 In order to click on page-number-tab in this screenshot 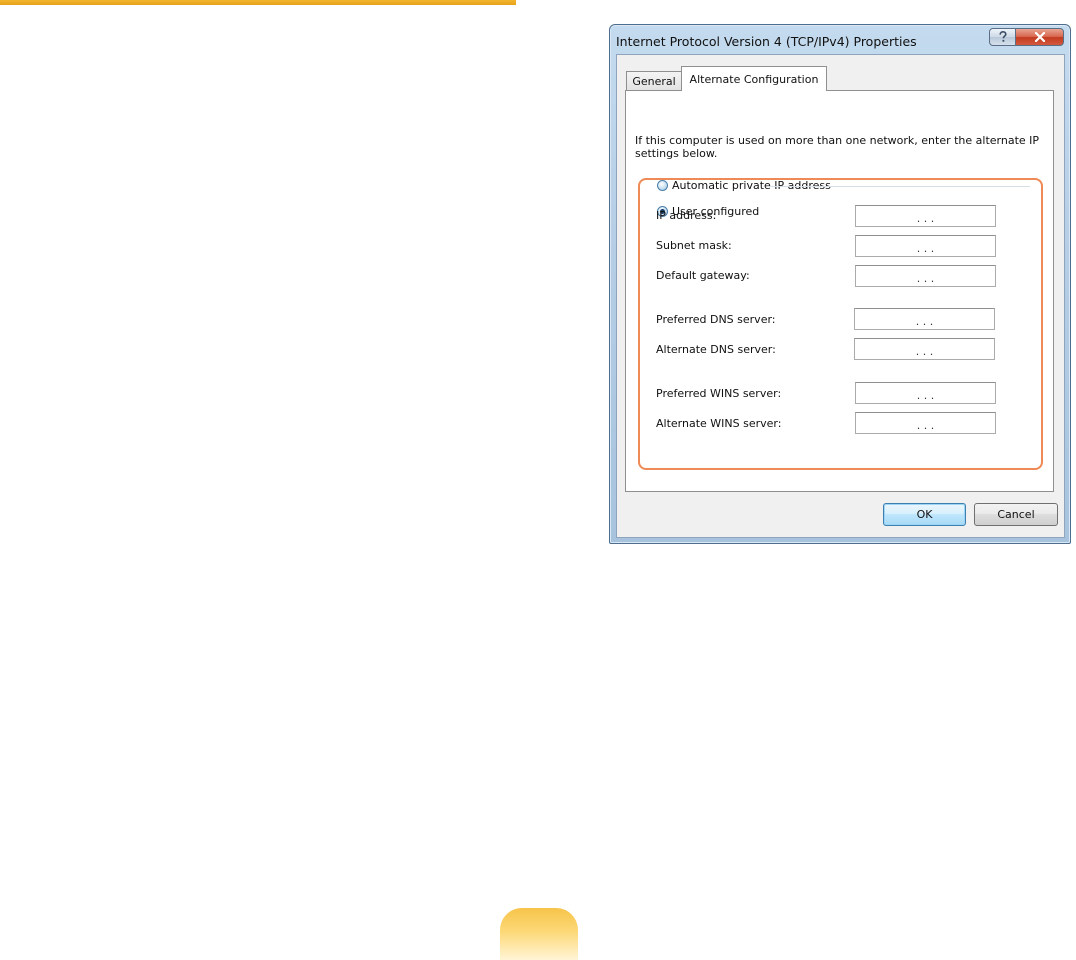, I will do `click(539, 934)`.